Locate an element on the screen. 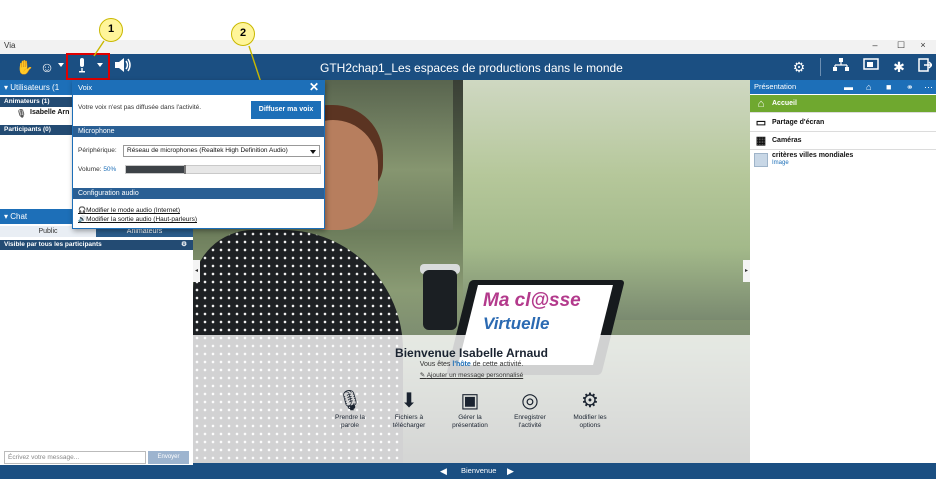 The height and width of the screenshot is (479, 936). close-icon: ✕ is located at coordinates (314, 87).